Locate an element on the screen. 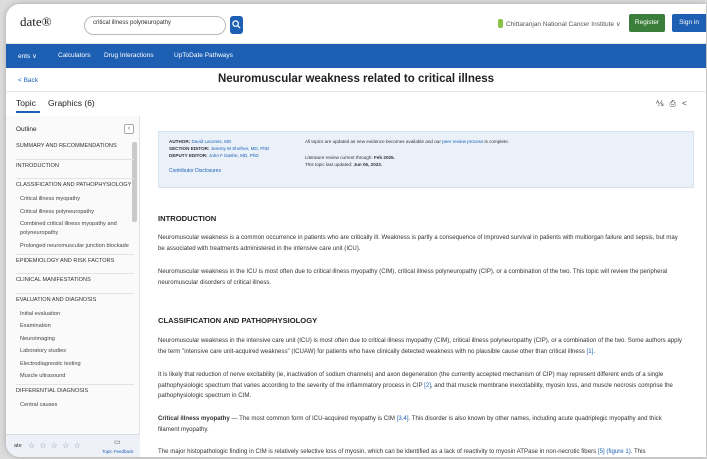 The height and width of the screenshot is (459, 707). reference-link: [1] is located at coordinates (590, 351).